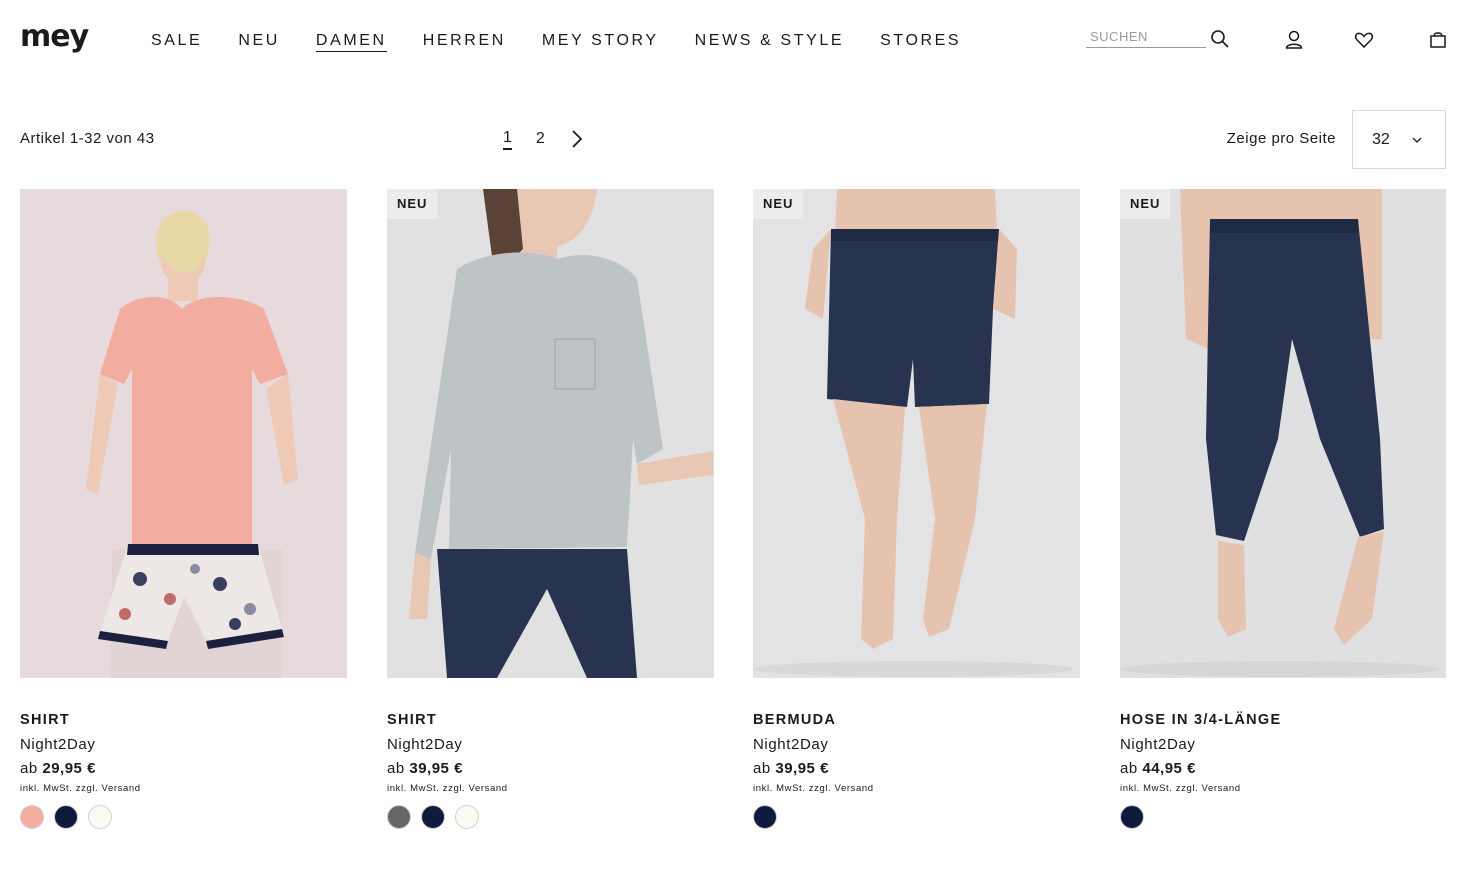  I want to click on logo-text: mey, so click(54, 36).